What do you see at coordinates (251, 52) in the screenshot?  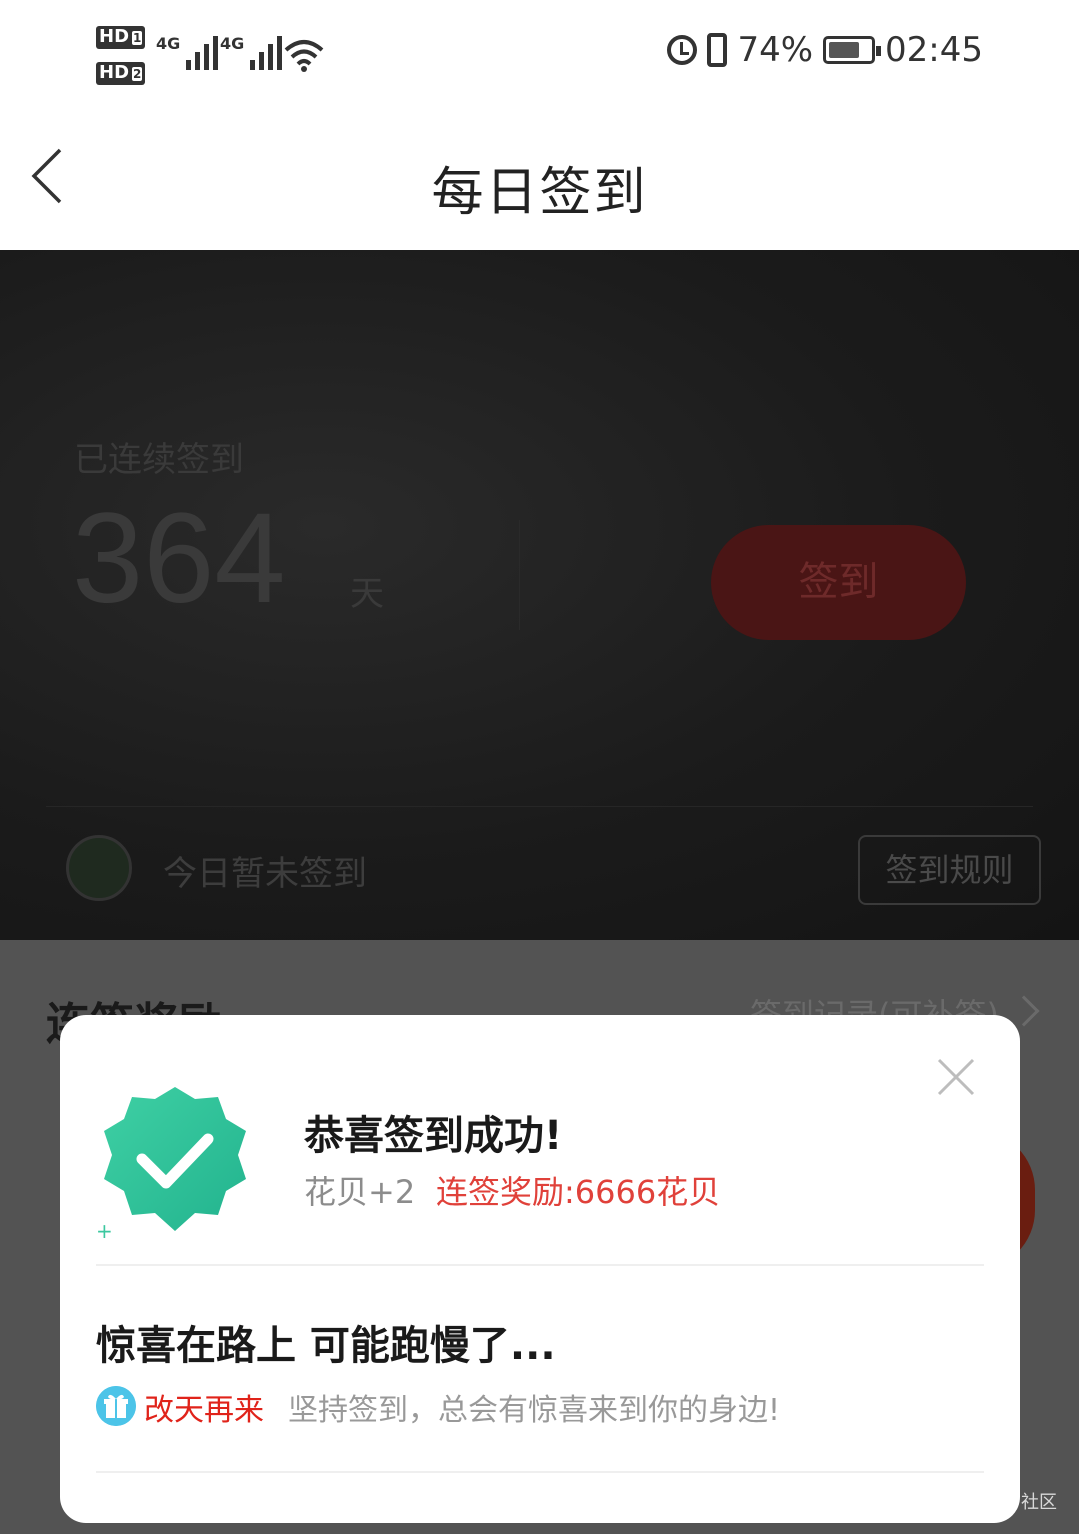 I see `signal-icon-2: 4G` at bounding box center [251, 52].